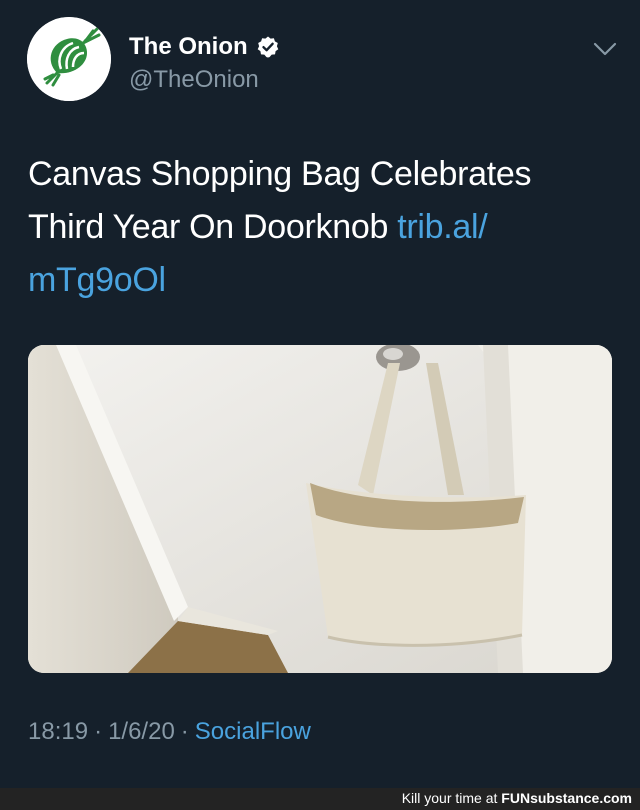 This screenshot has height=810, width=640. Describe the element at coordinates (267, 47) in the screenshot. I see `verified-badge-icon` at that location.